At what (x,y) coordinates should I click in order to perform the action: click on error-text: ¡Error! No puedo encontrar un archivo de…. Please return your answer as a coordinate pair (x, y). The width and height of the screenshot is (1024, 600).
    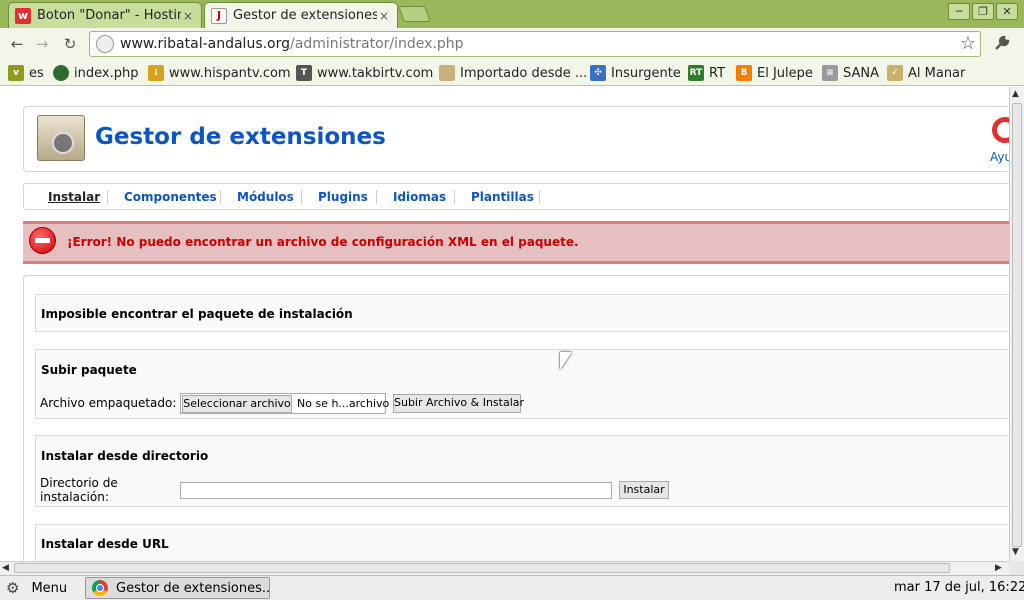
    Looking at the image, I should click on (323, 242).